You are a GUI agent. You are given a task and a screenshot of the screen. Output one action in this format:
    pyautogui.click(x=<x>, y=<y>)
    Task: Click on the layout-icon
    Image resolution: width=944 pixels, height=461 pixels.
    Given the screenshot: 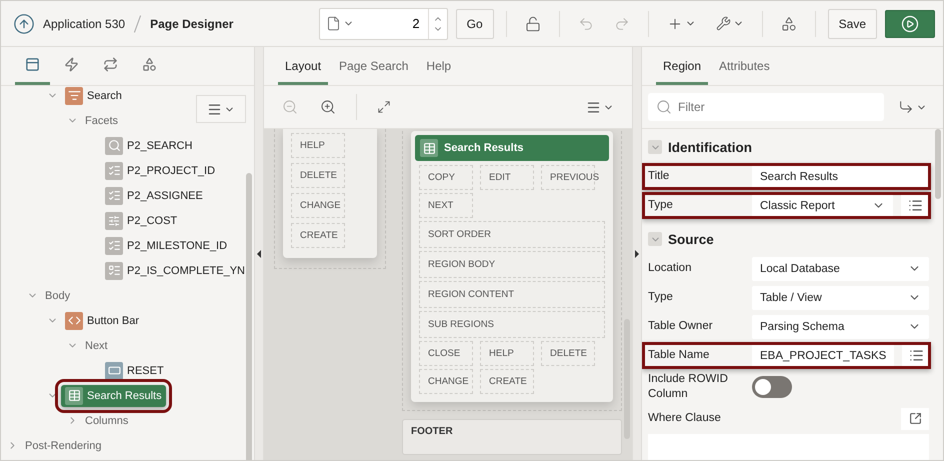 What is the action you would take?
    pyautogui.click(x=32, y=64)
    